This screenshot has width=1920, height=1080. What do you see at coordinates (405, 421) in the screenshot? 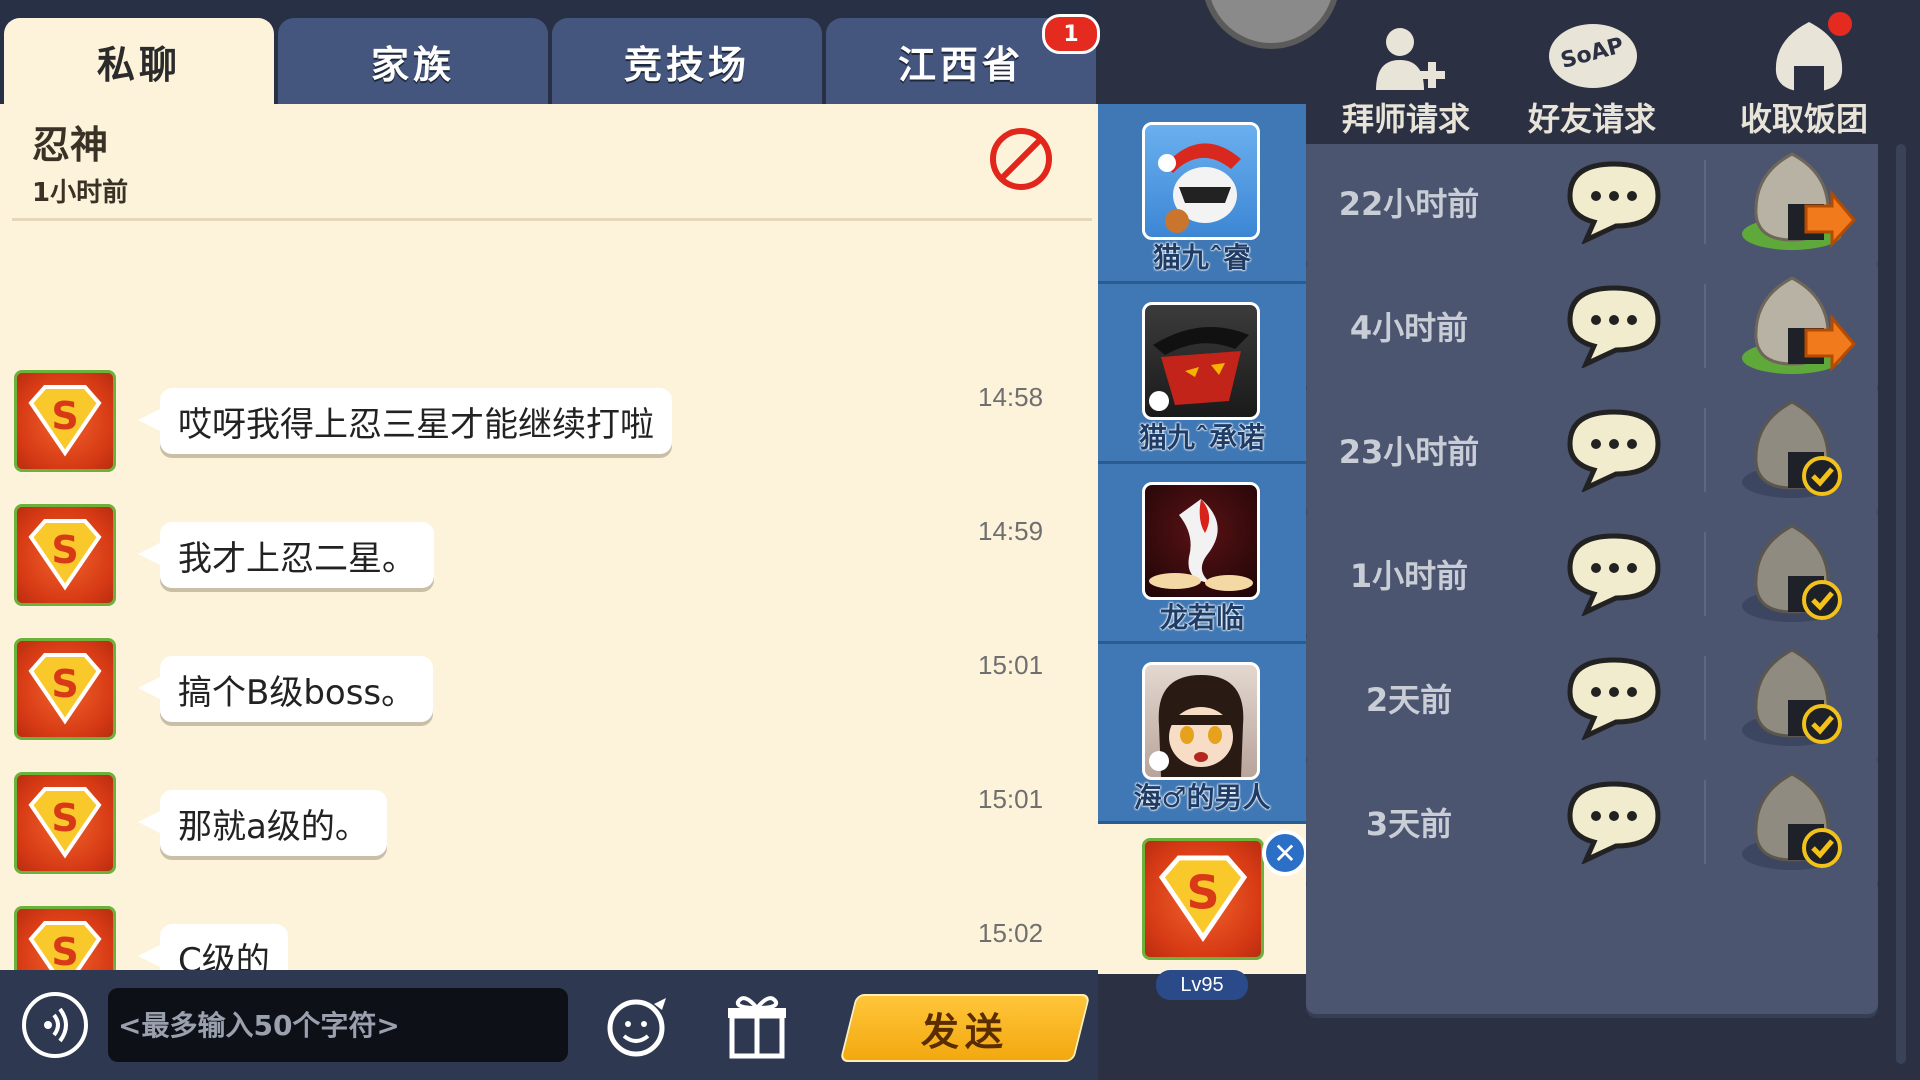
I see `message-bubble: 哎呀我得上忍三星才能继续打啦` at bounding box center [405, 421].